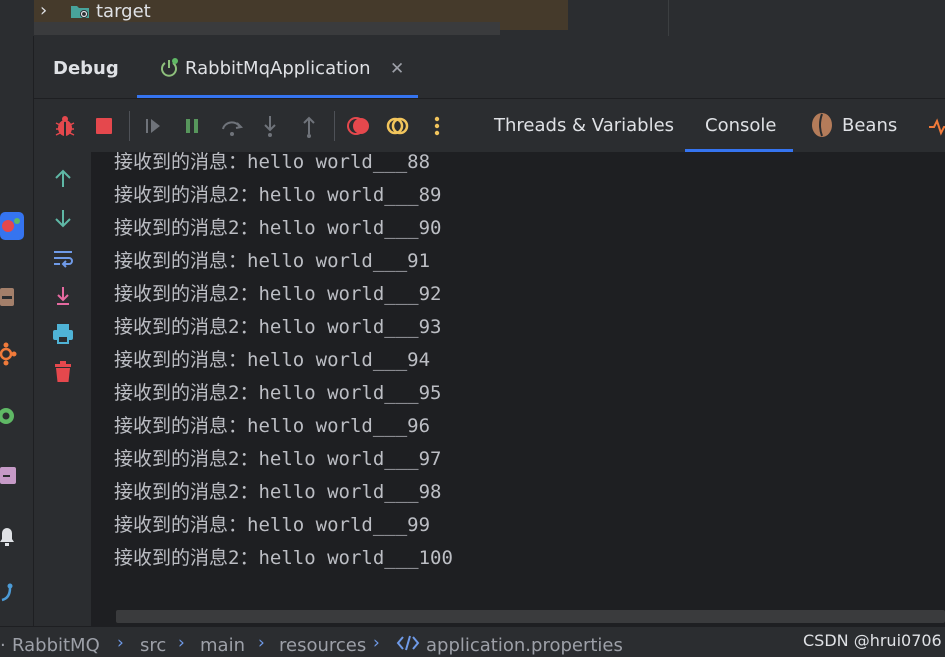  What do you see at coordinates (472, 19) in the screenshot?
I see `project-tree-strip: › target` at bounding box center [472, 19].